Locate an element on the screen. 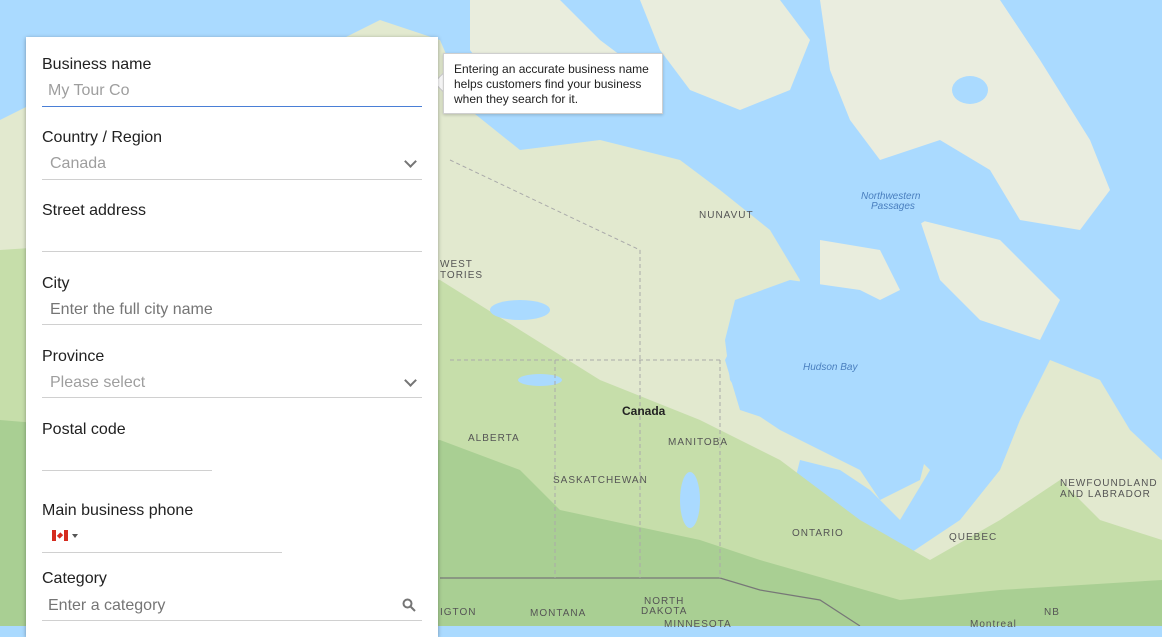  map-label-newfoundland-2: AND LABRADOR is located at coordinates (1105, 494).